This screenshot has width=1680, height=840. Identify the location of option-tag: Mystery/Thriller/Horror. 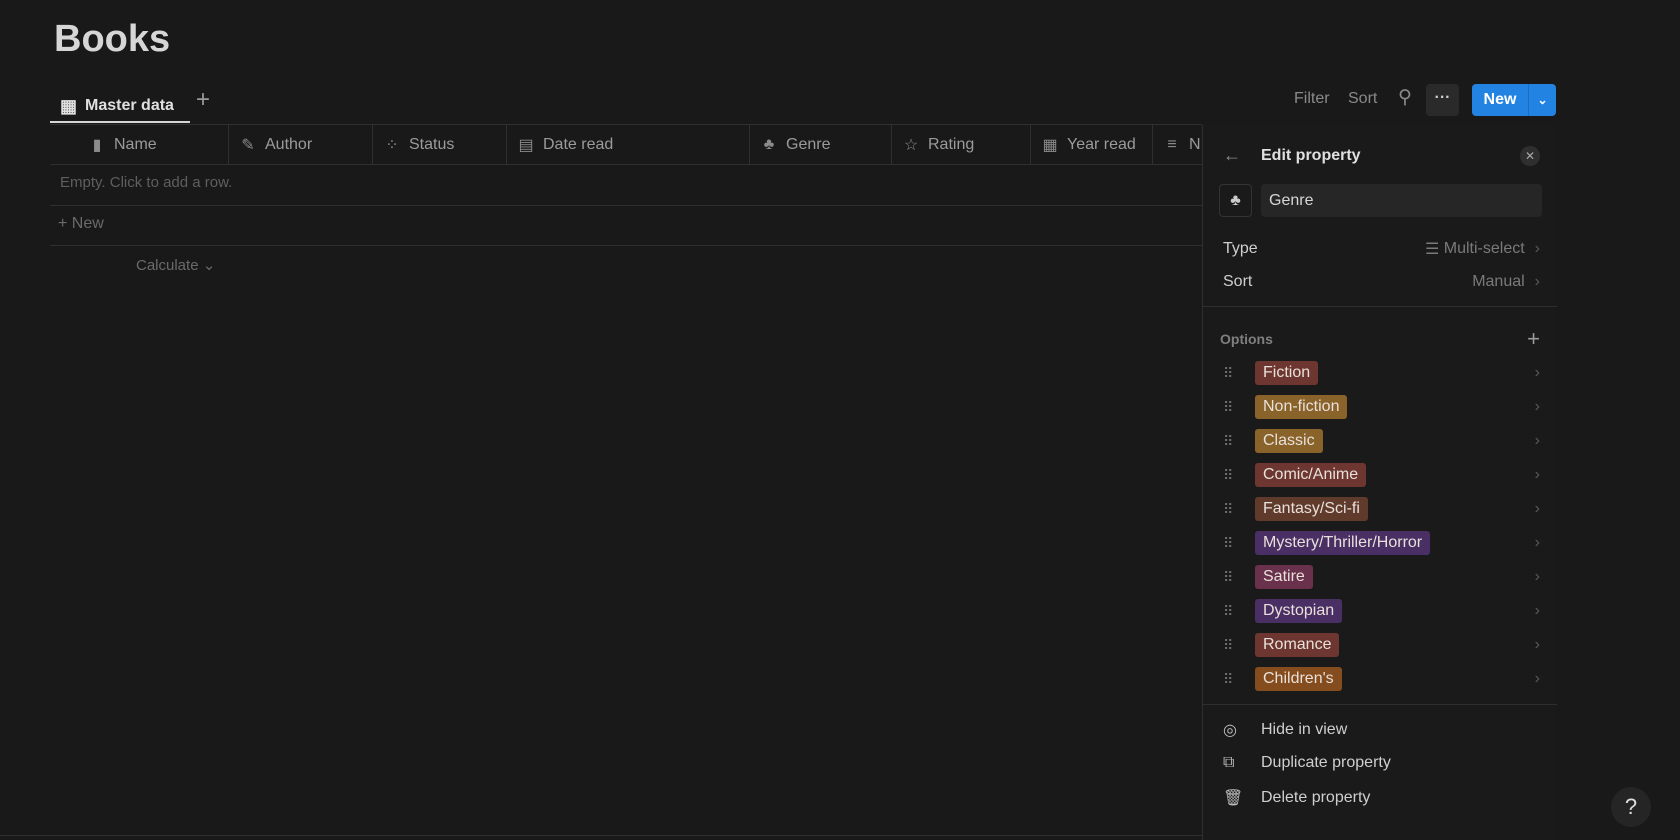
(1343, 543).